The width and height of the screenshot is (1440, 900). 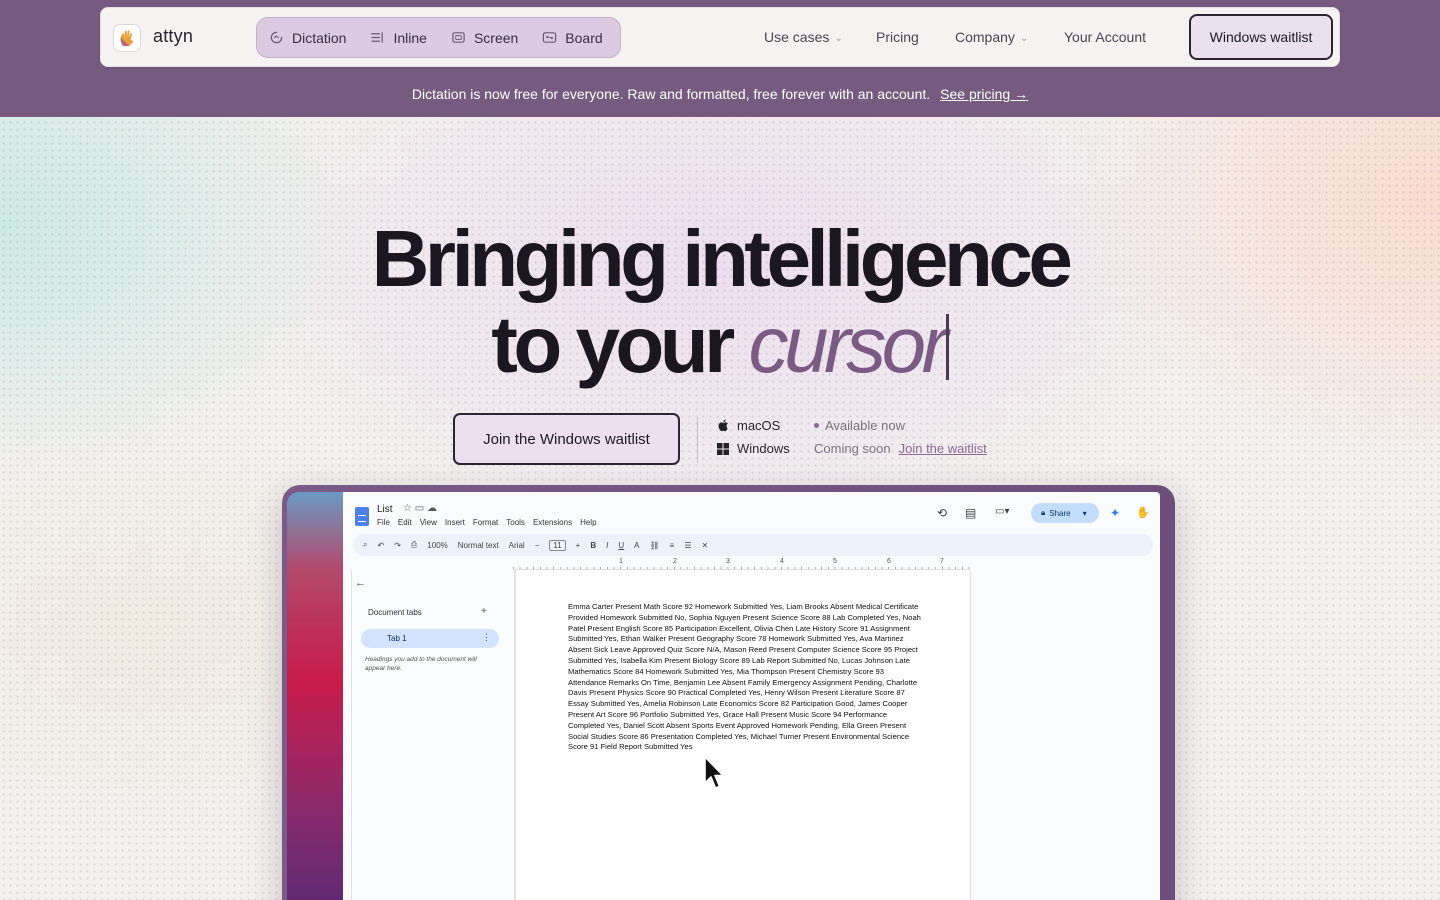 What do you see at coordinates (947, 347) in the screenshot?
I see `text-caret` at bounding box center [947, 347].